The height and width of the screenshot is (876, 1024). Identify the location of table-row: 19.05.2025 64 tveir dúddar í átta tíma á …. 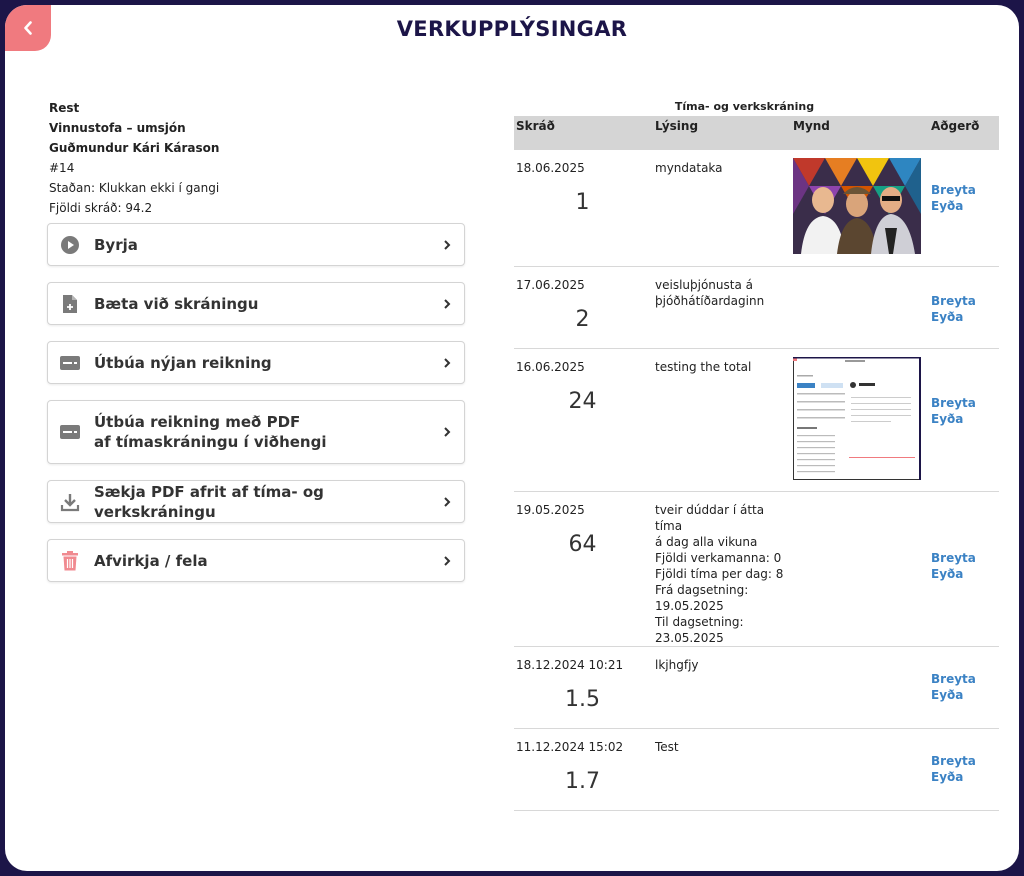
(756, 569).